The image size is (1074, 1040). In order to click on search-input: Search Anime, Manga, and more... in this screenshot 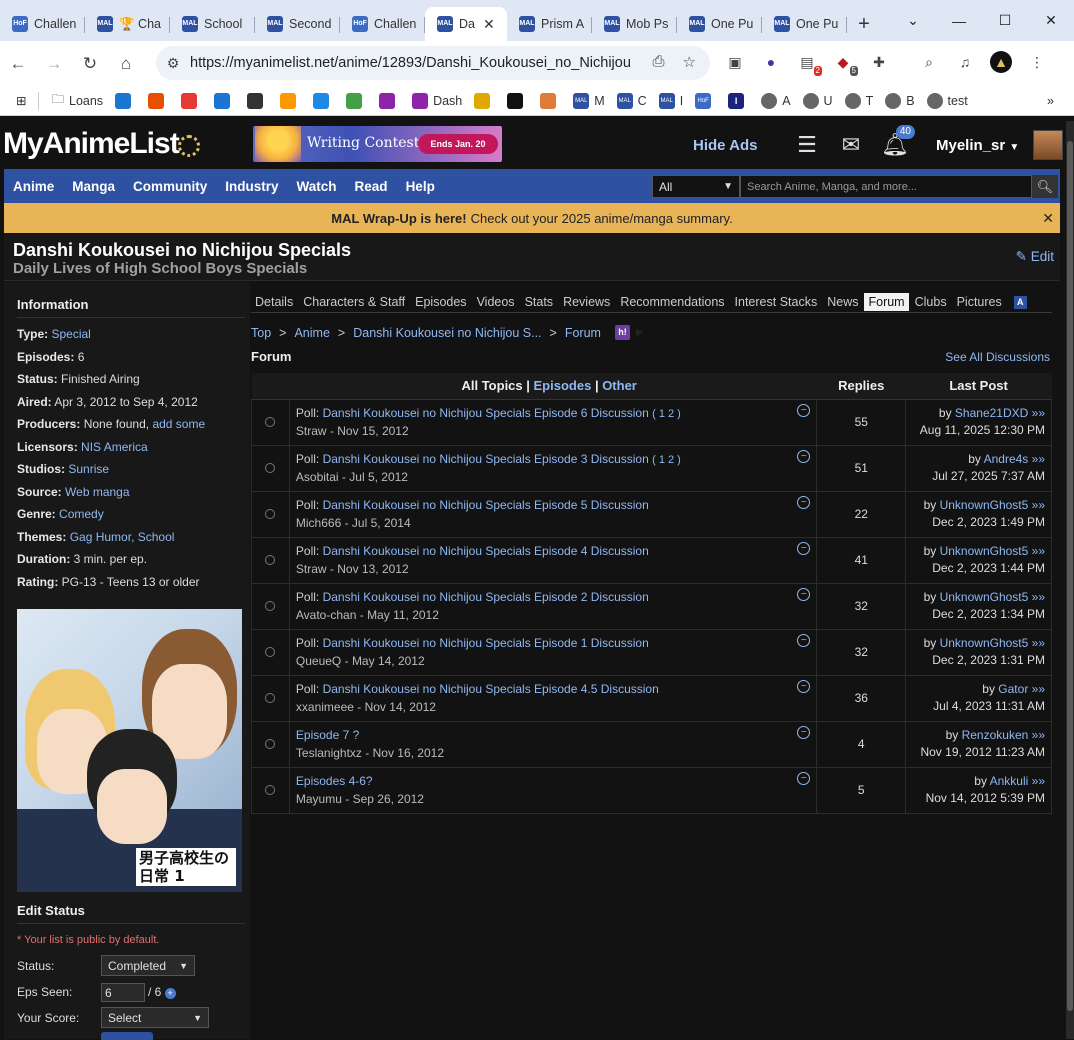, I will do `click(886, 186)`.